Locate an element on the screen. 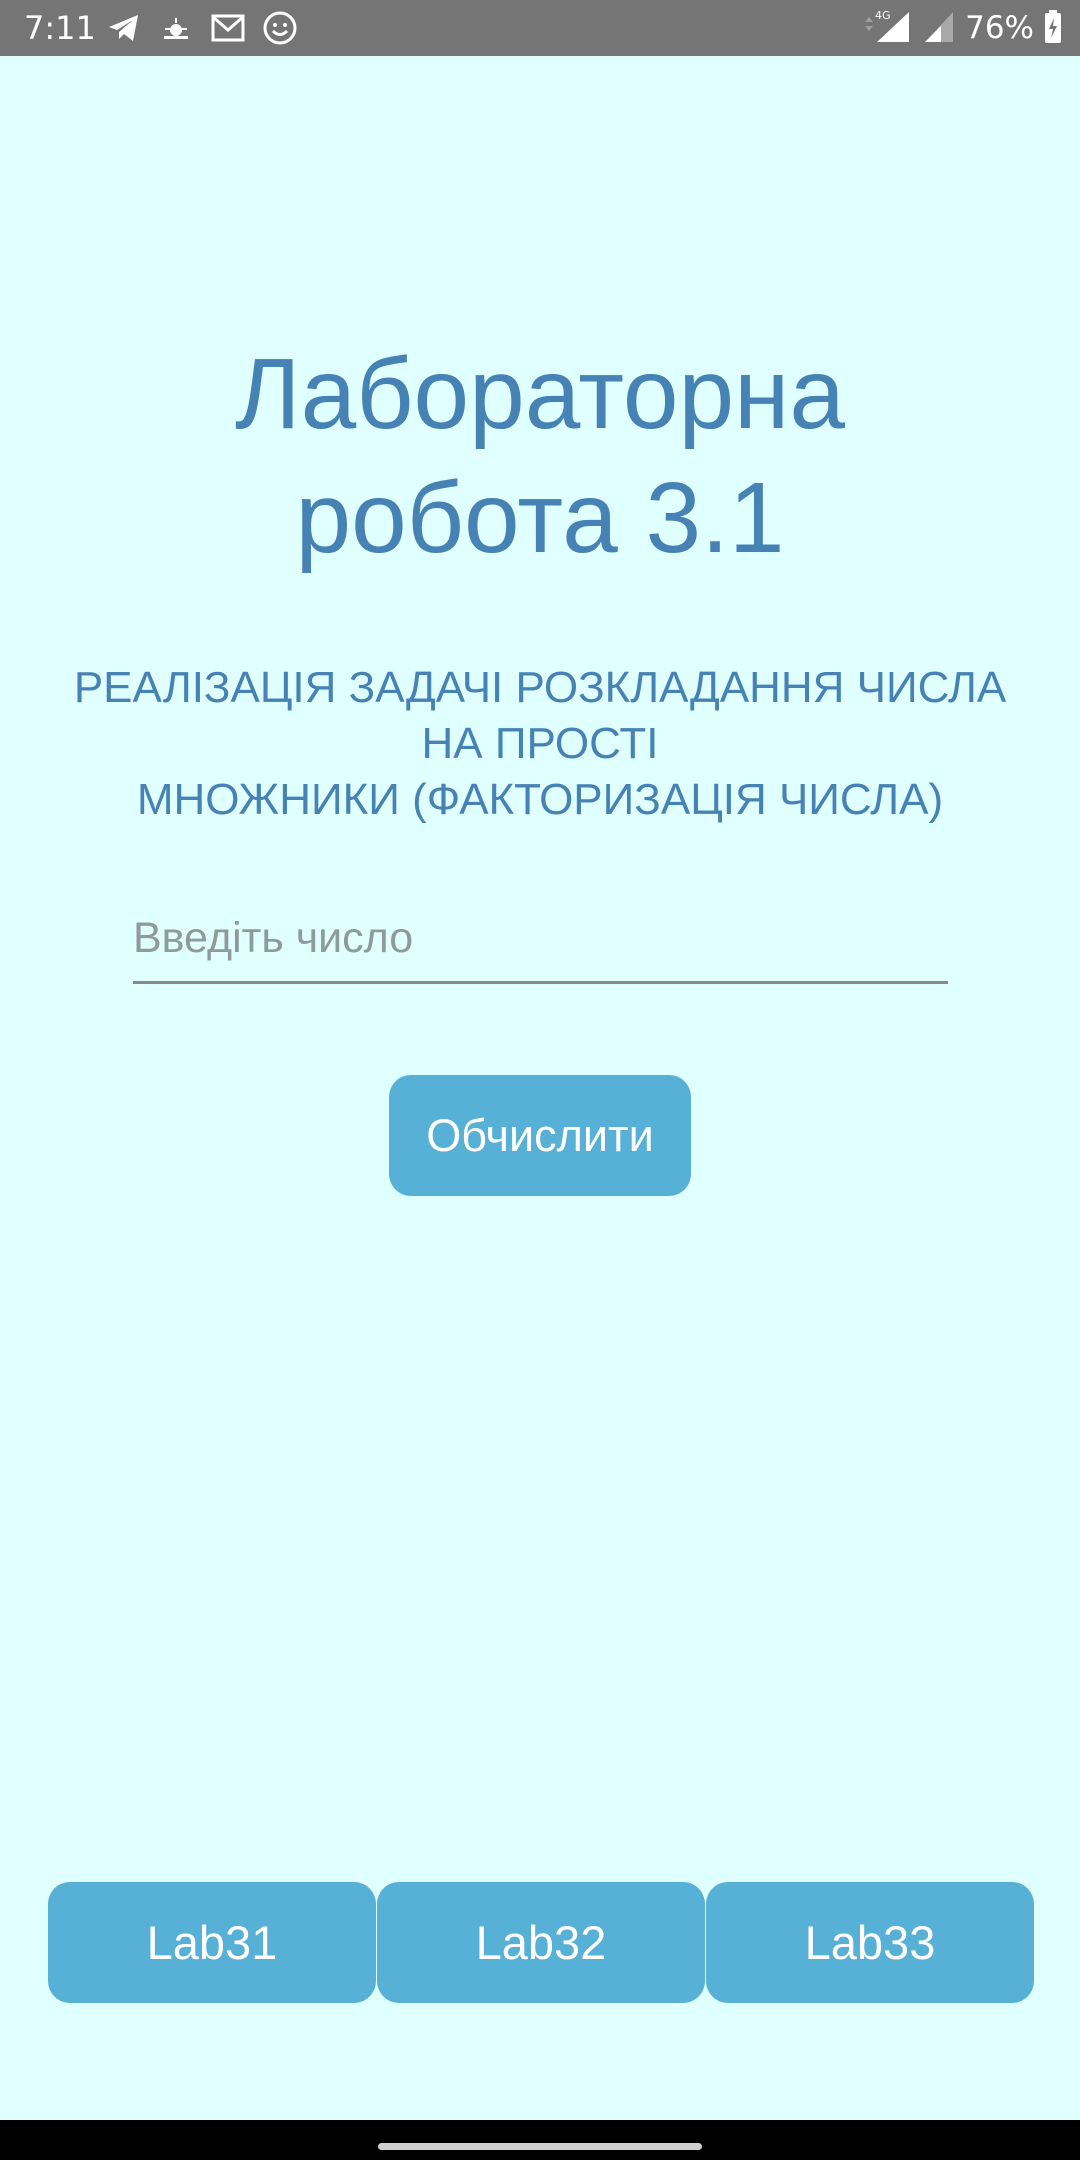  telegram-icon is located at coordinates (124, 28).